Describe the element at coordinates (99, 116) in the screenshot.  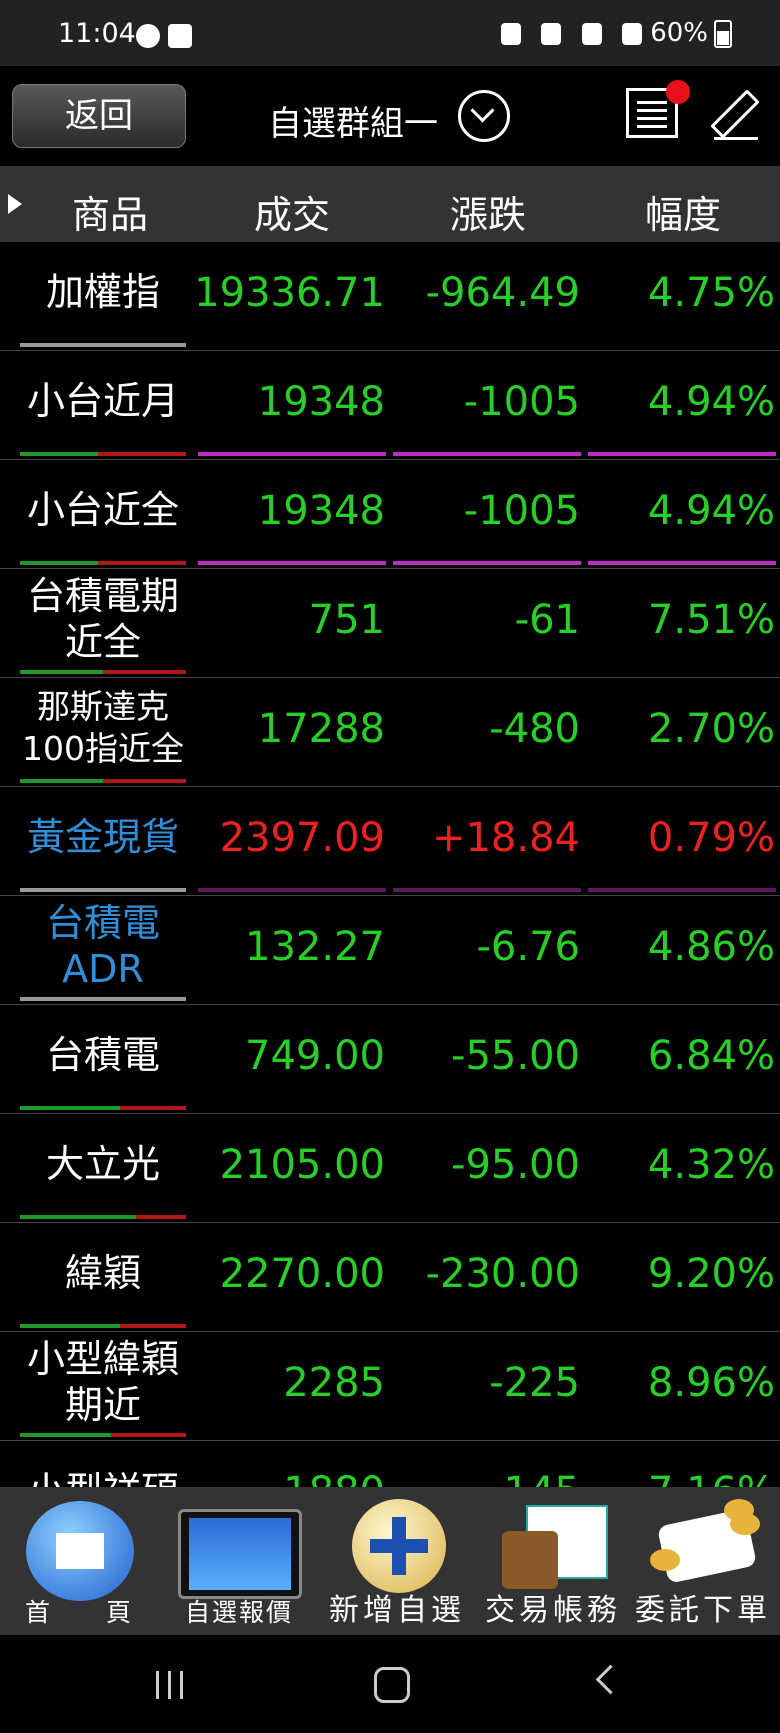
I see `back-button: 返回` at that location.